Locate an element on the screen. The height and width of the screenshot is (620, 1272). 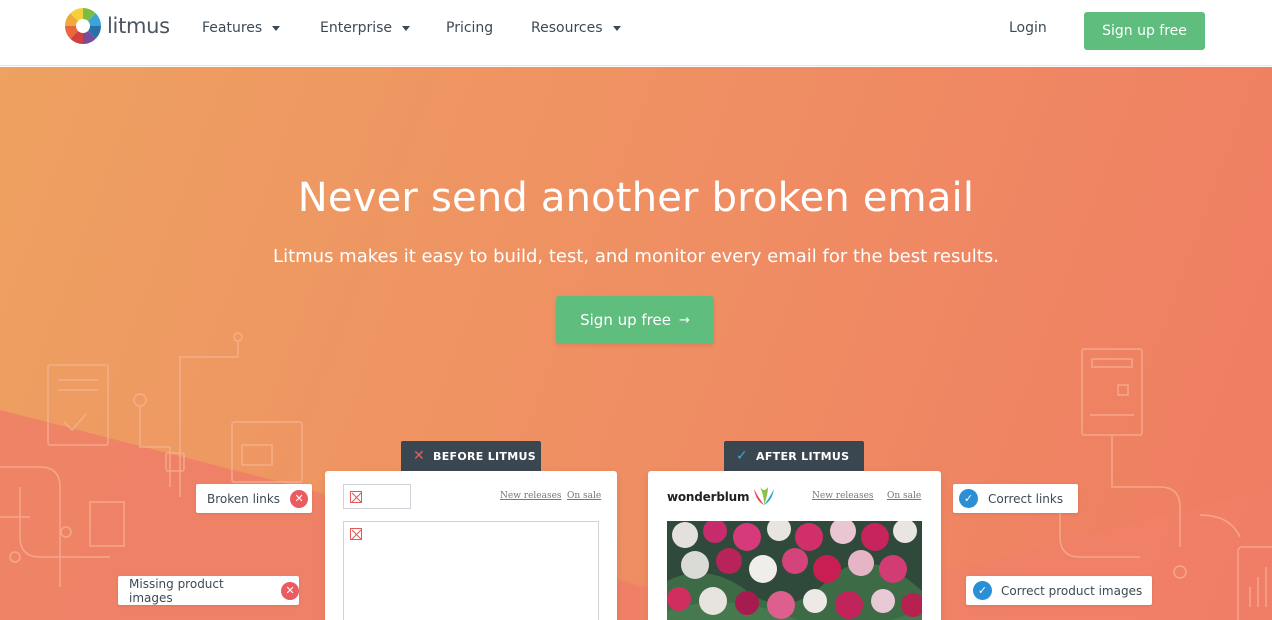
before-litmus-label: BEFORE LITMUS is located at coordinates (484, 456).